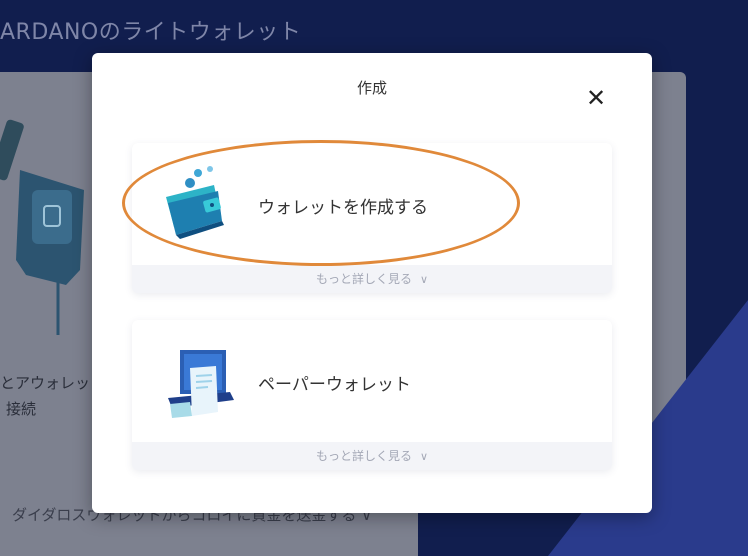 This screenshot has width=748, height=556. Describe the element at coordinates (42, 227) in the screenshot. I see `hardware-wallet-icon` at that location.